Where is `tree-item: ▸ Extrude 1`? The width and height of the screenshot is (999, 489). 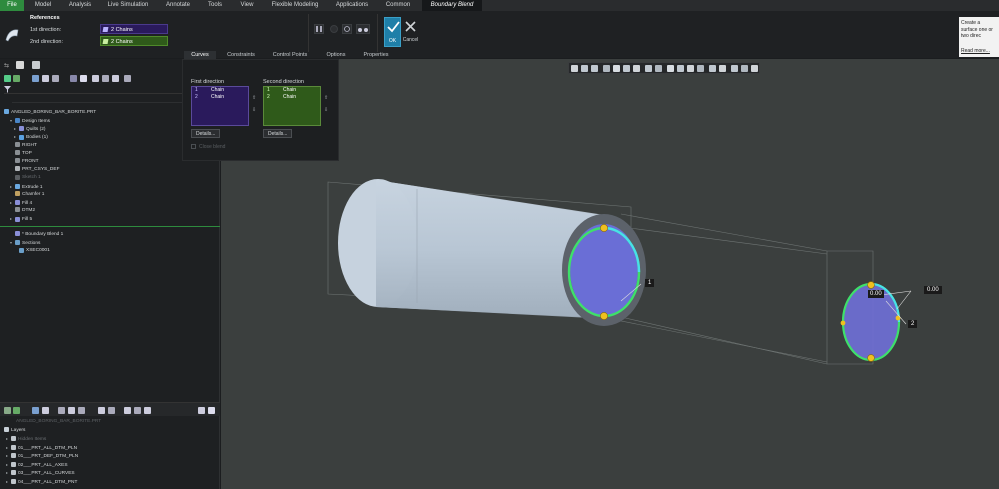 tree-item: ▸ Extrude 1 is located at coordinates (26, 187).